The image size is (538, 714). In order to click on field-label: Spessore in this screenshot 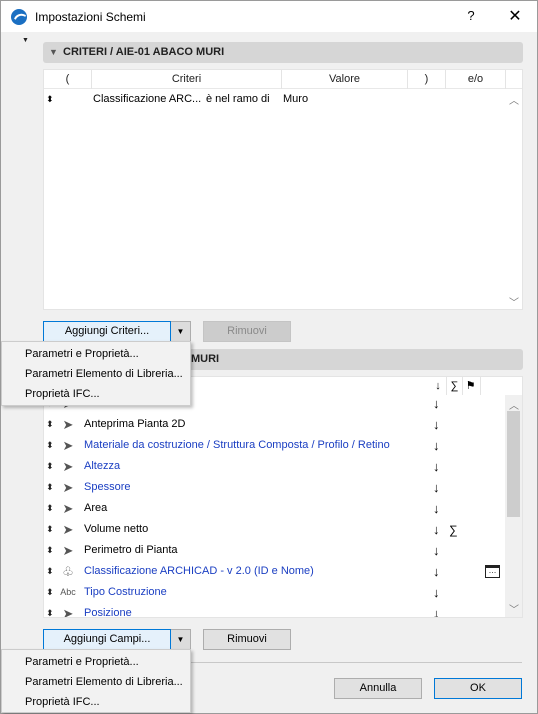, I will do `click(107, 487)`.